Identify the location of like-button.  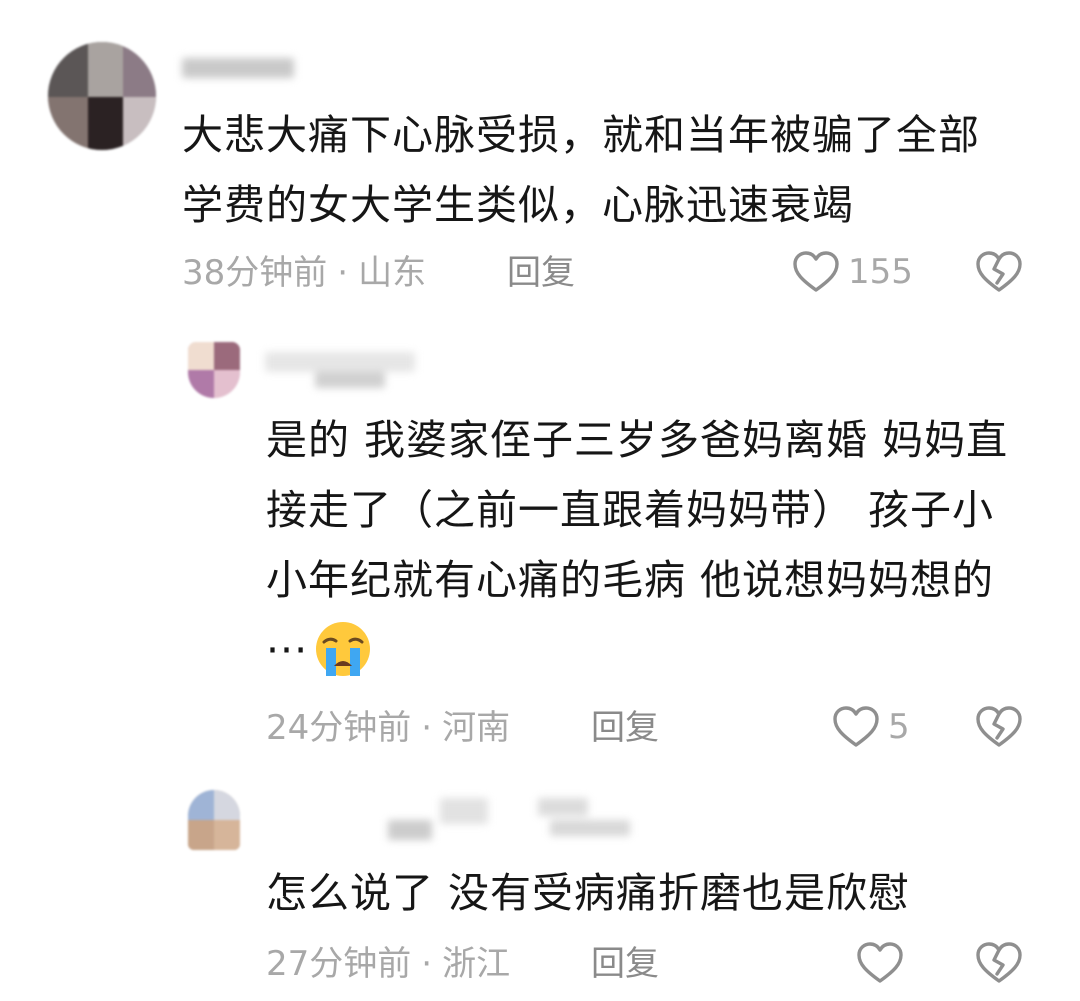
(884, 963).